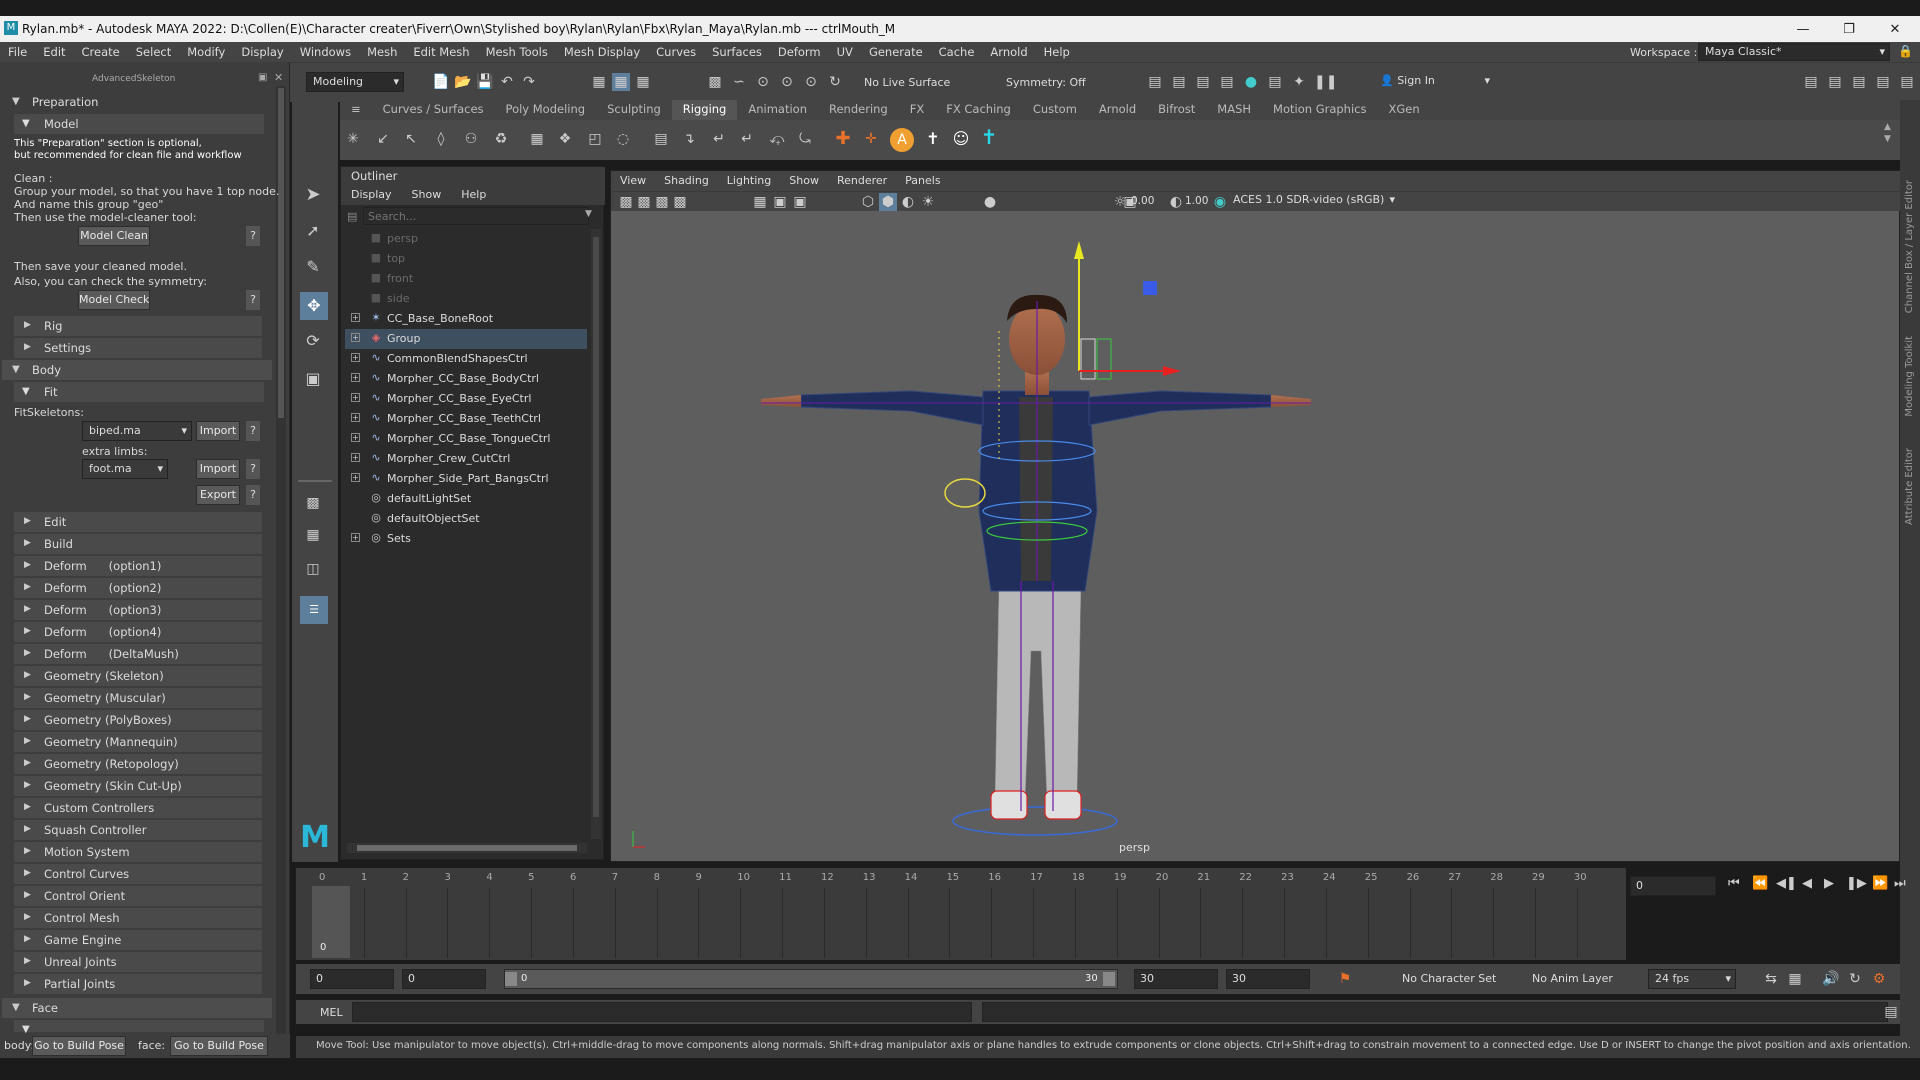 This screenshot has height=1080, width=1920. Describe the element at coordinates (466, 479) in the screenshot. I see `outliner-row: + ∿ Morpher_Side_Part_BangsCtrl` at that location.